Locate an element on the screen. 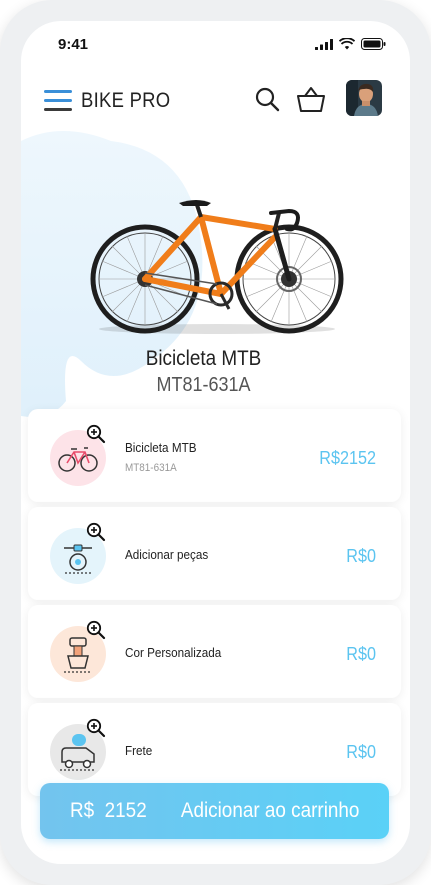 The height and width of the screenshot is (885, 431). cellular-signal-icon is located at coordinates (324, 44).